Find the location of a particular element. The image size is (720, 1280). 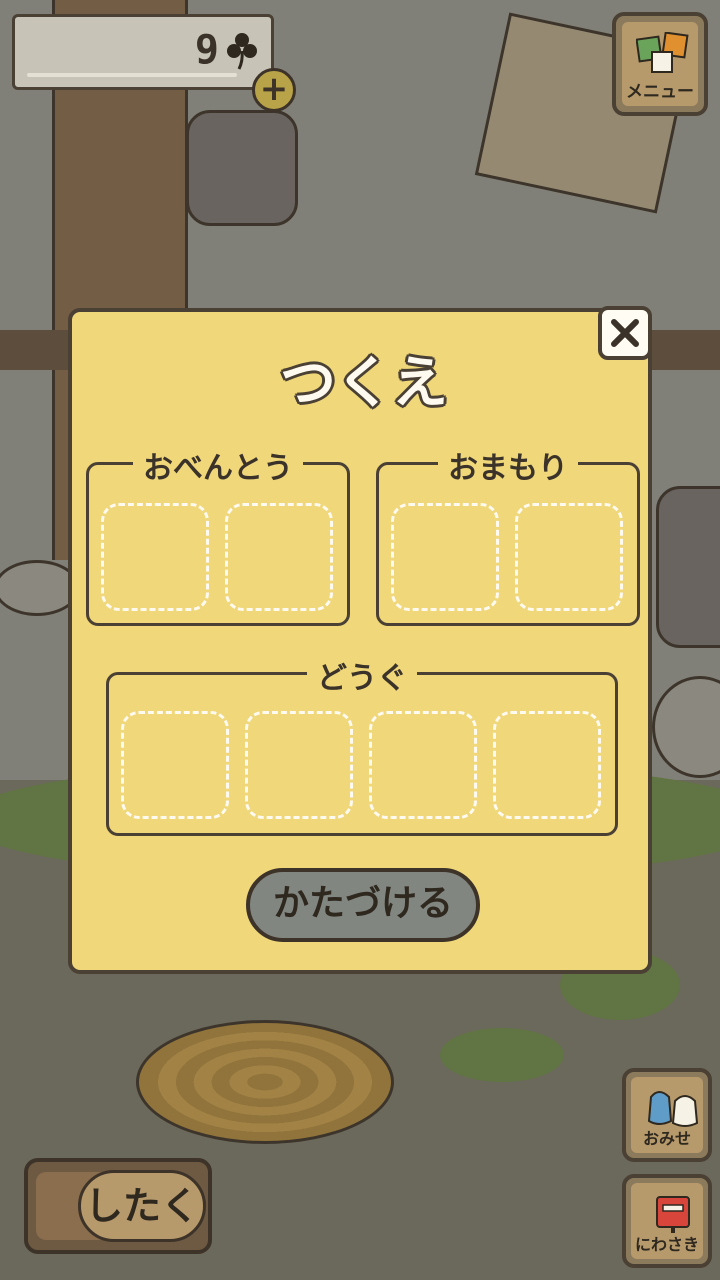

lunch-group: おべんとう is located at coordinates (218, 538).